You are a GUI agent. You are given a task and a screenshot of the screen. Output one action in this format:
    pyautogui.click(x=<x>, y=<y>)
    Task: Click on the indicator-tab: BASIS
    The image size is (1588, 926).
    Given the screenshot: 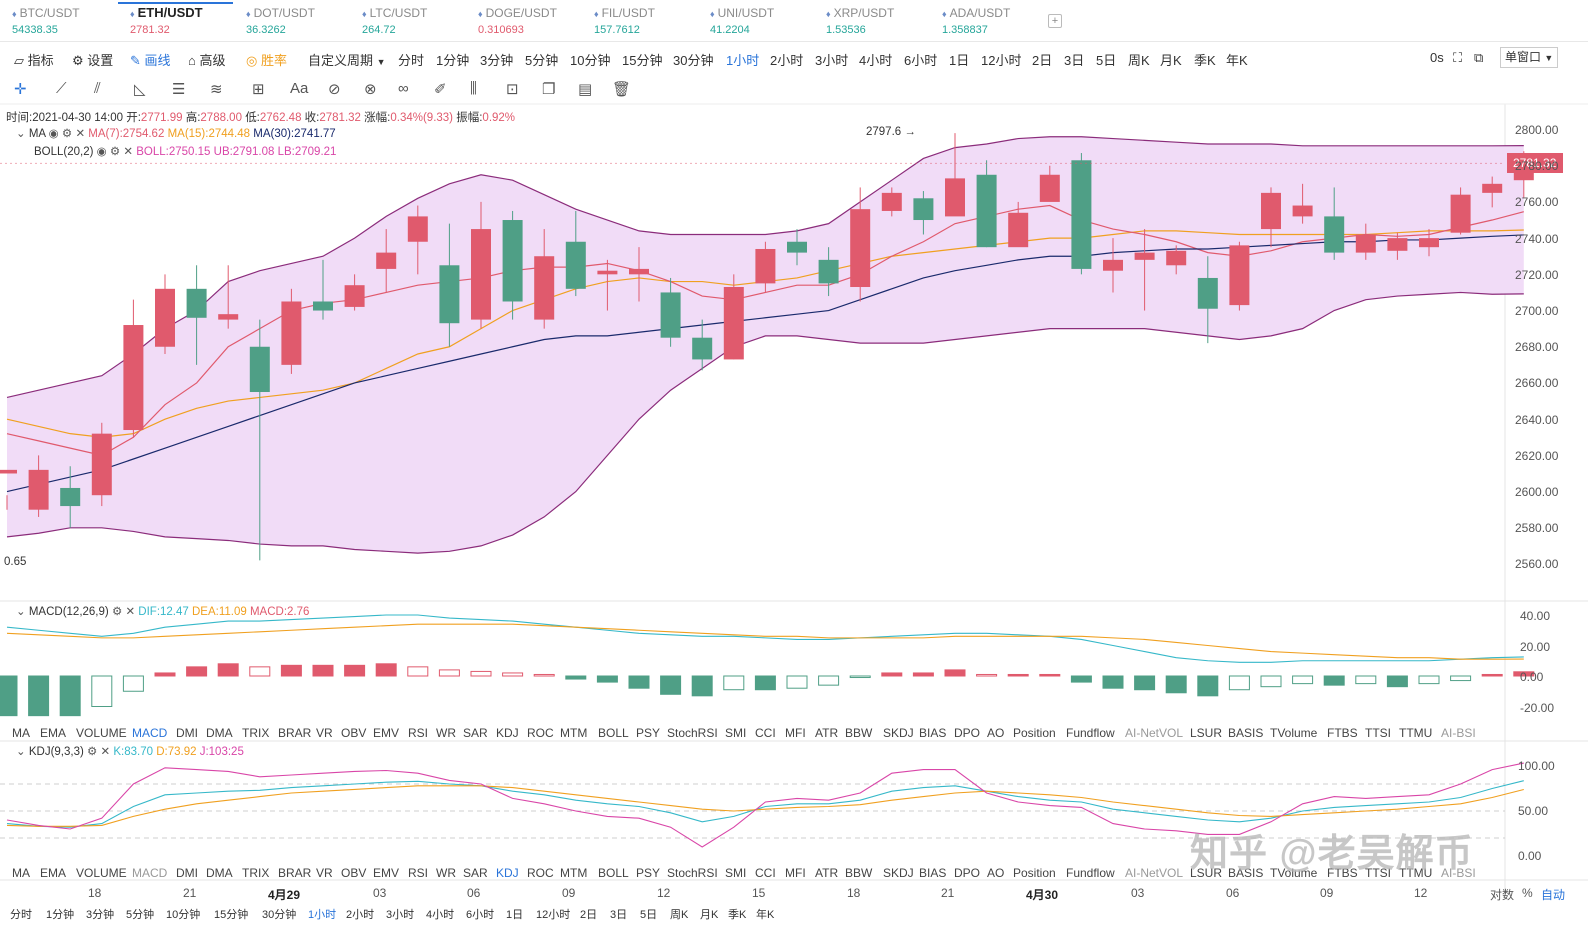 What is the action you would take?
    pyautogui.click(x=1245, y=733)
    